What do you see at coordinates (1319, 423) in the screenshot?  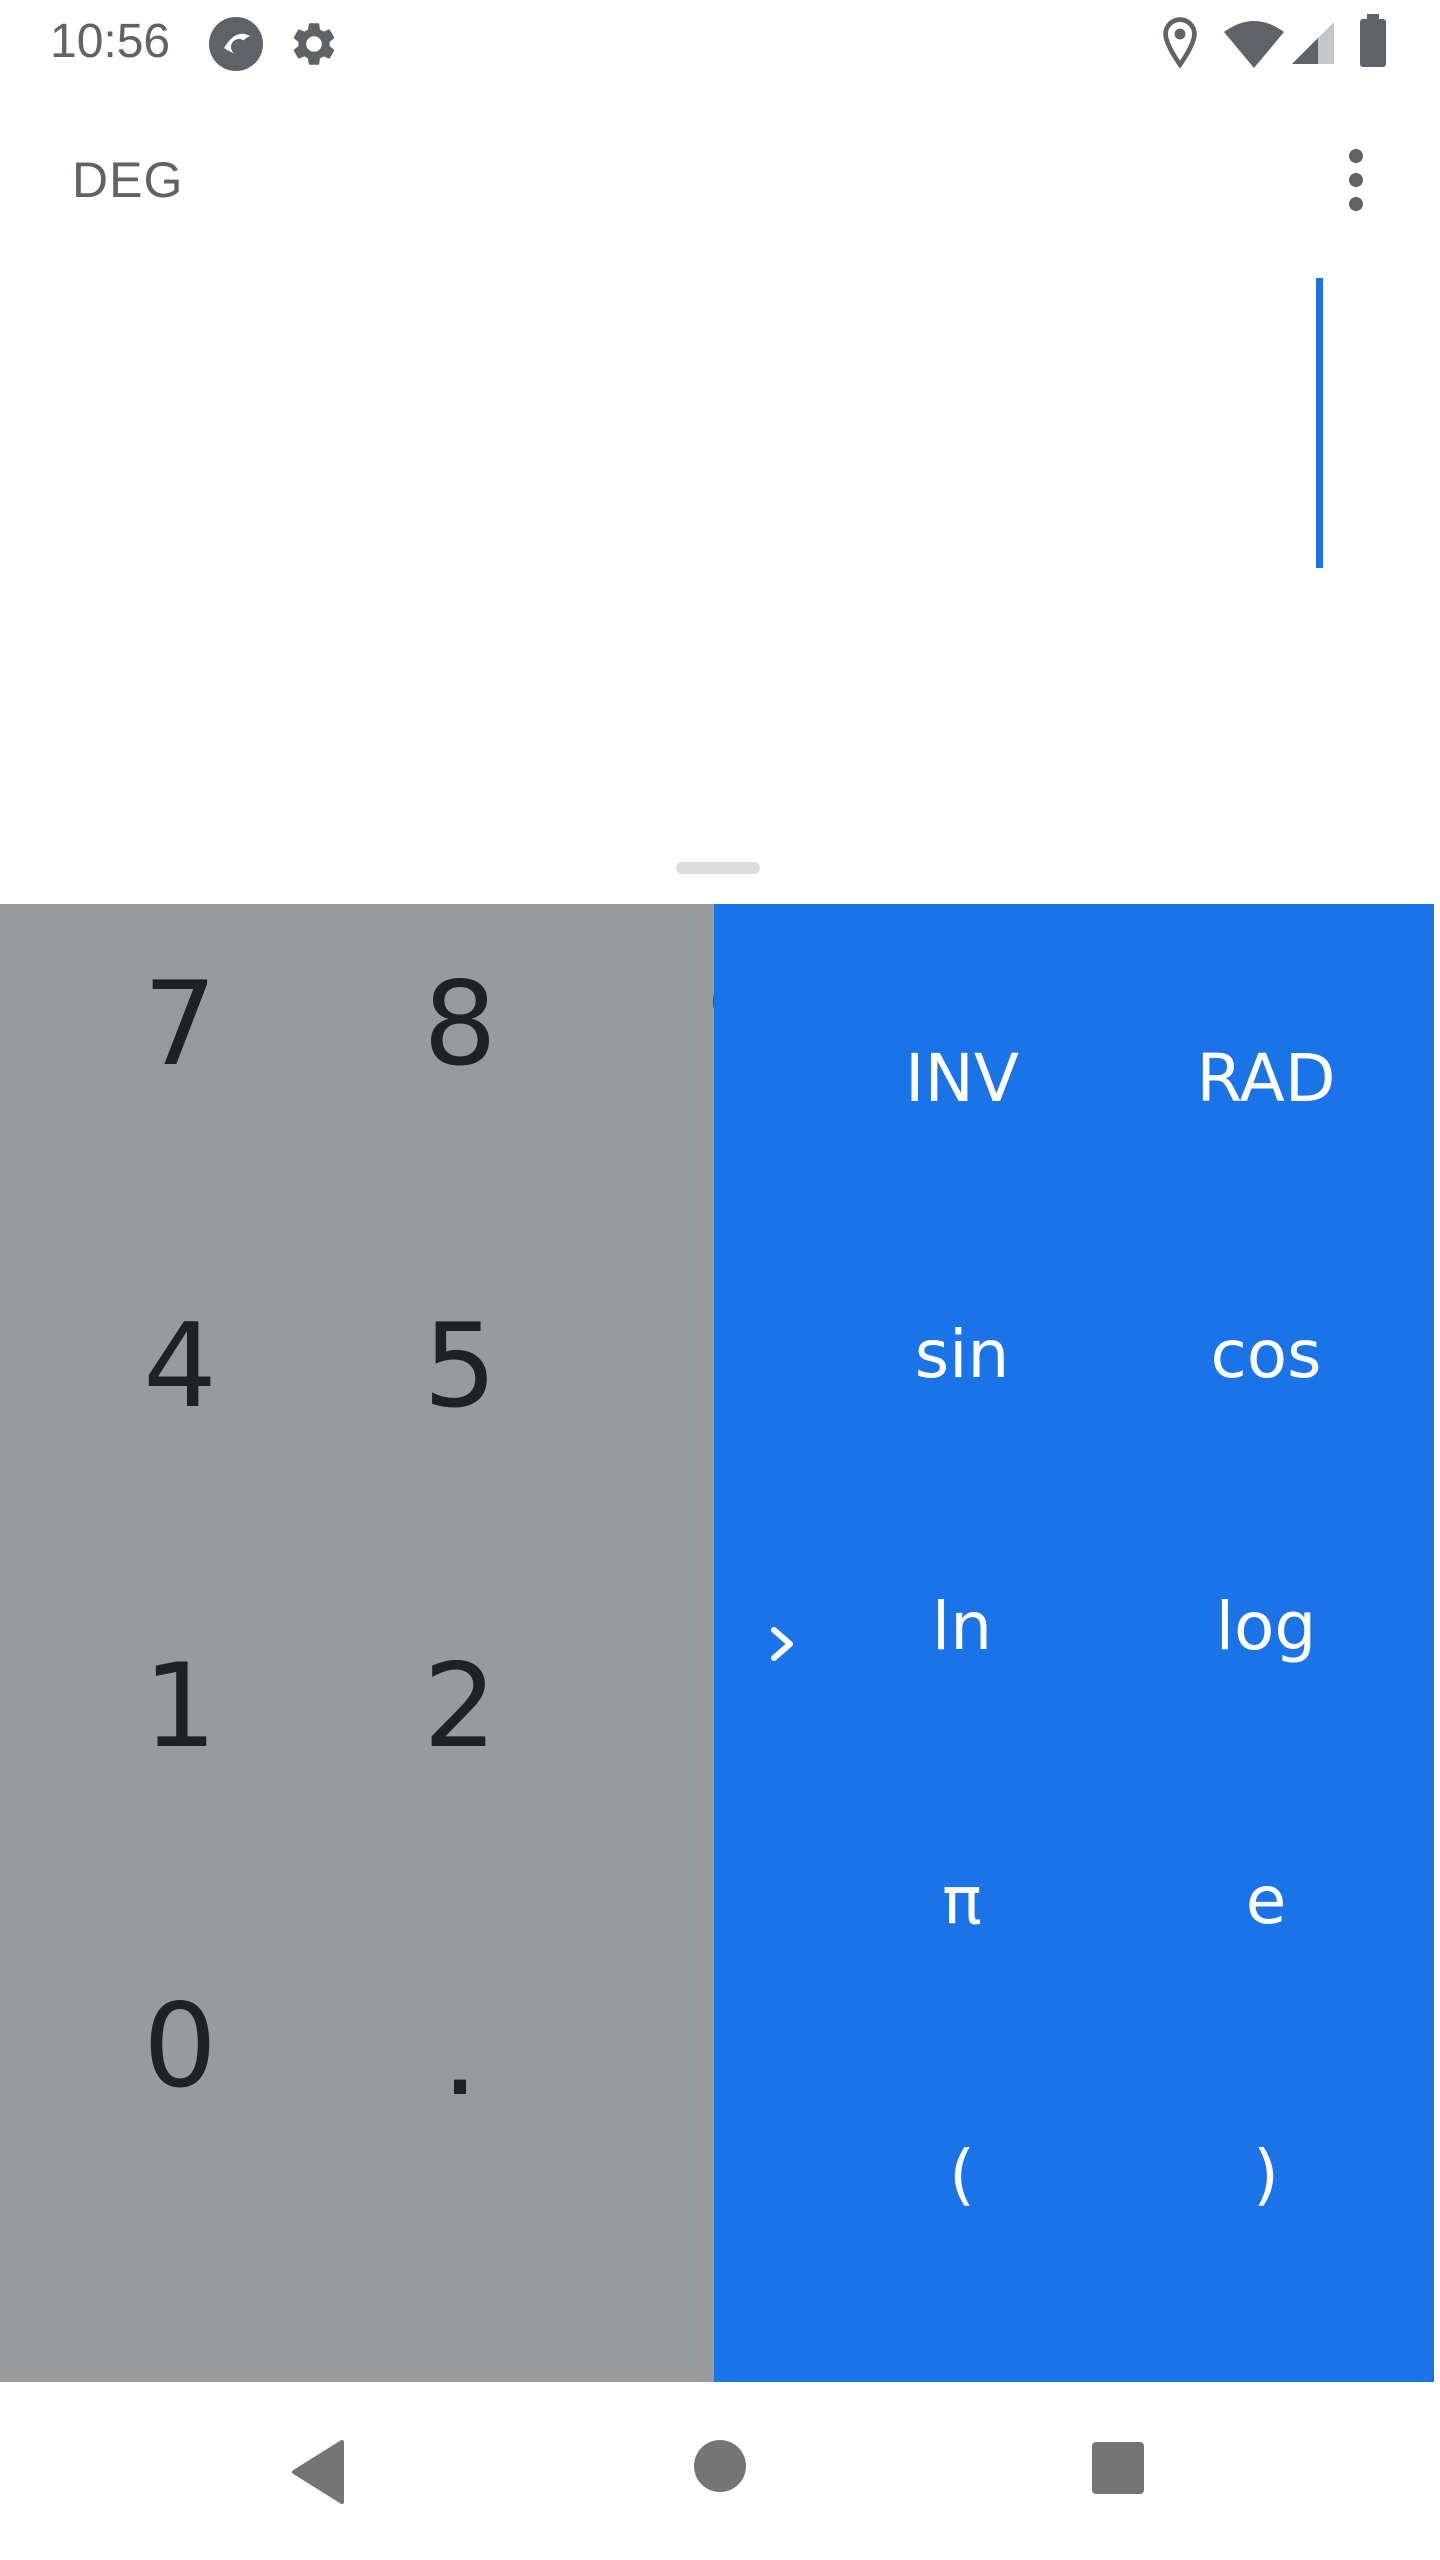 I see `formula-cursor` at bounding box center [1319, 423].